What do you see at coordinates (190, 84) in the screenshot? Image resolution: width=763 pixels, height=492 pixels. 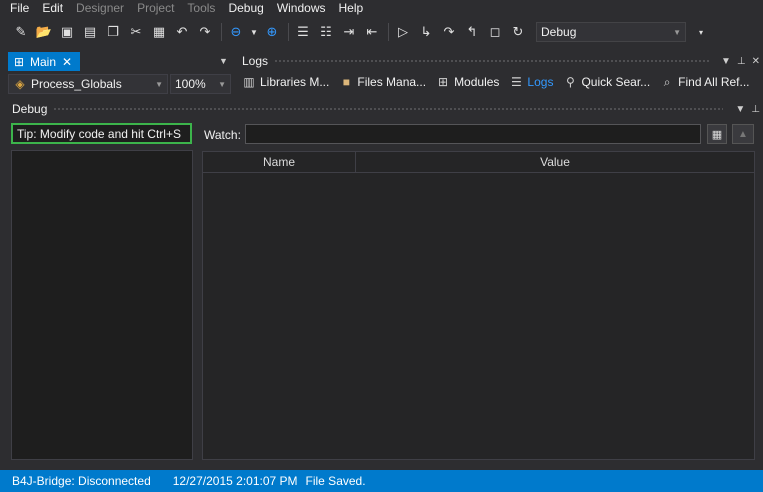 I see `zoom-select-value: 100%` at bounding box center [190, 84].